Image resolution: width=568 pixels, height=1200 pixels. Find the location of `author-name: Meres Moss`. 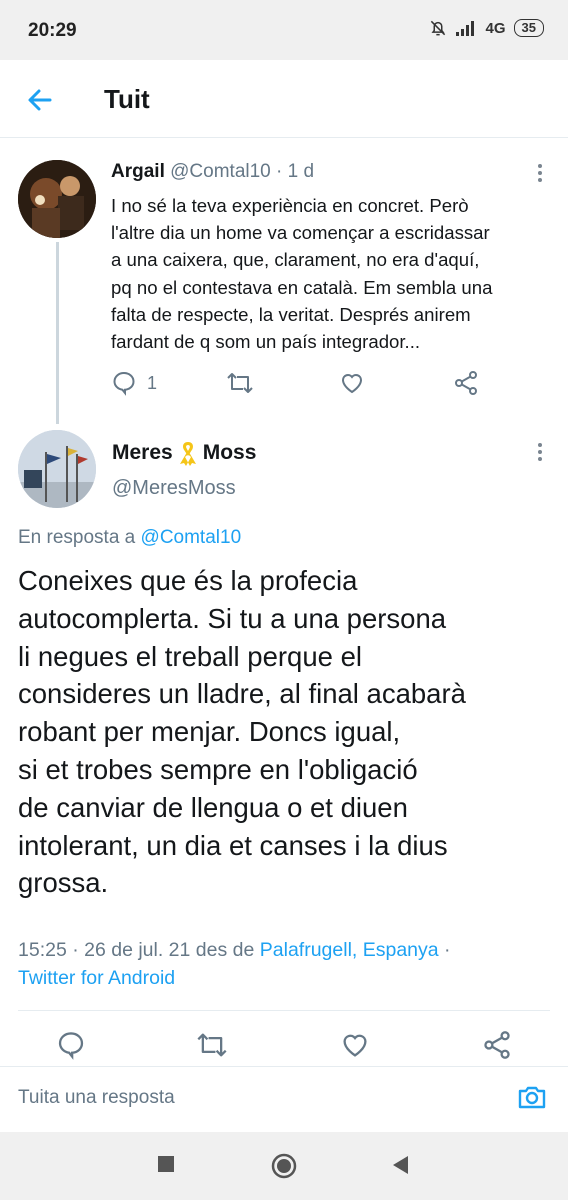

author-name: Meres Moss is located at coordinates (184, 453).